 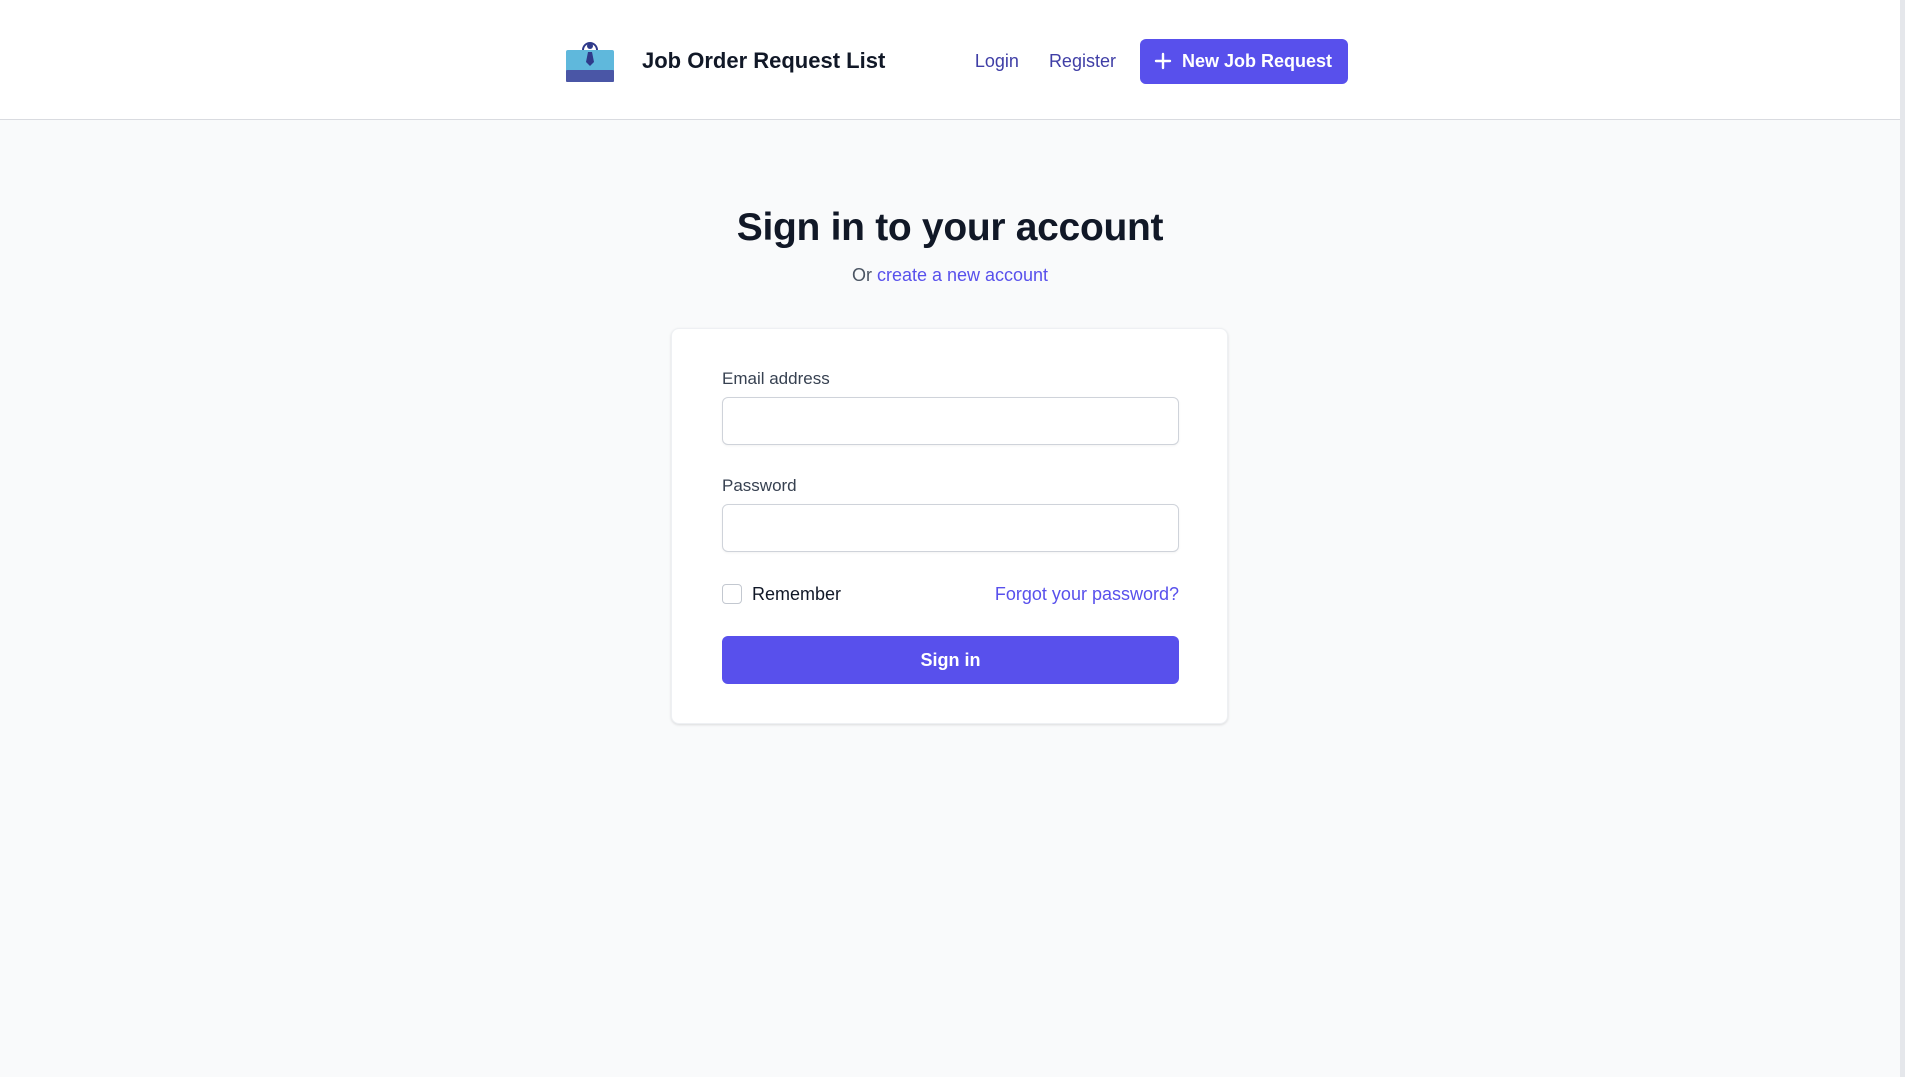 I want to click on remember-row: Remember Forgot your password?, so click(x=950, y=594).